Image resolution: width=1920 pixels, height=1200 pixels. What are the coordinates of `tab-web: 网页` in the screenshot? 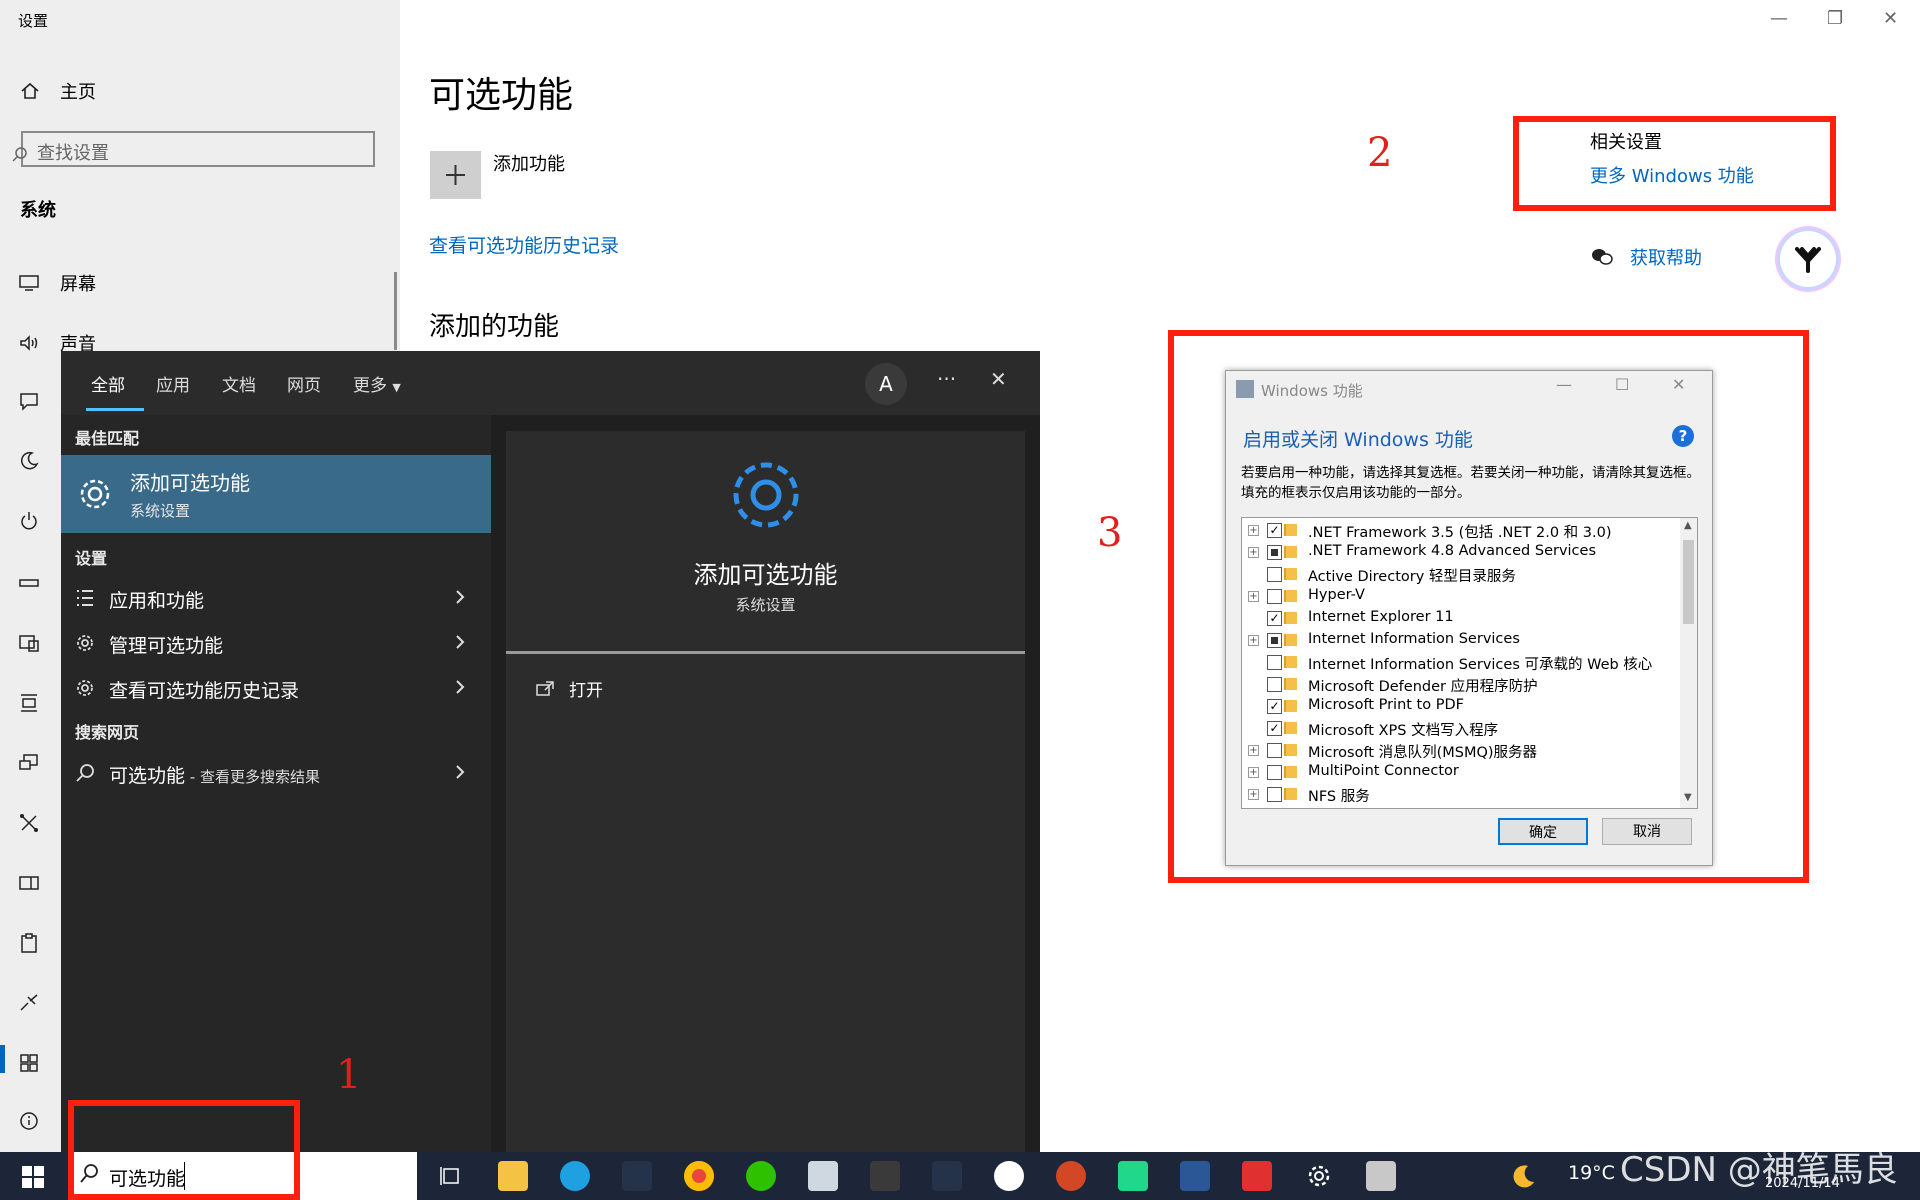 It's located at (304, 383).